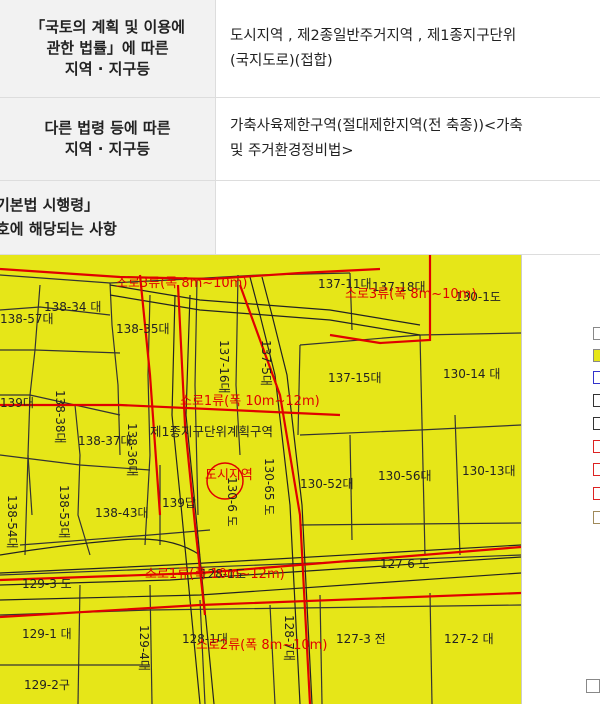  What do you see at coordinates (489, 471) in the screenshot?
I see `parcel-label: 130-13대` at bounding box center [489, 471].